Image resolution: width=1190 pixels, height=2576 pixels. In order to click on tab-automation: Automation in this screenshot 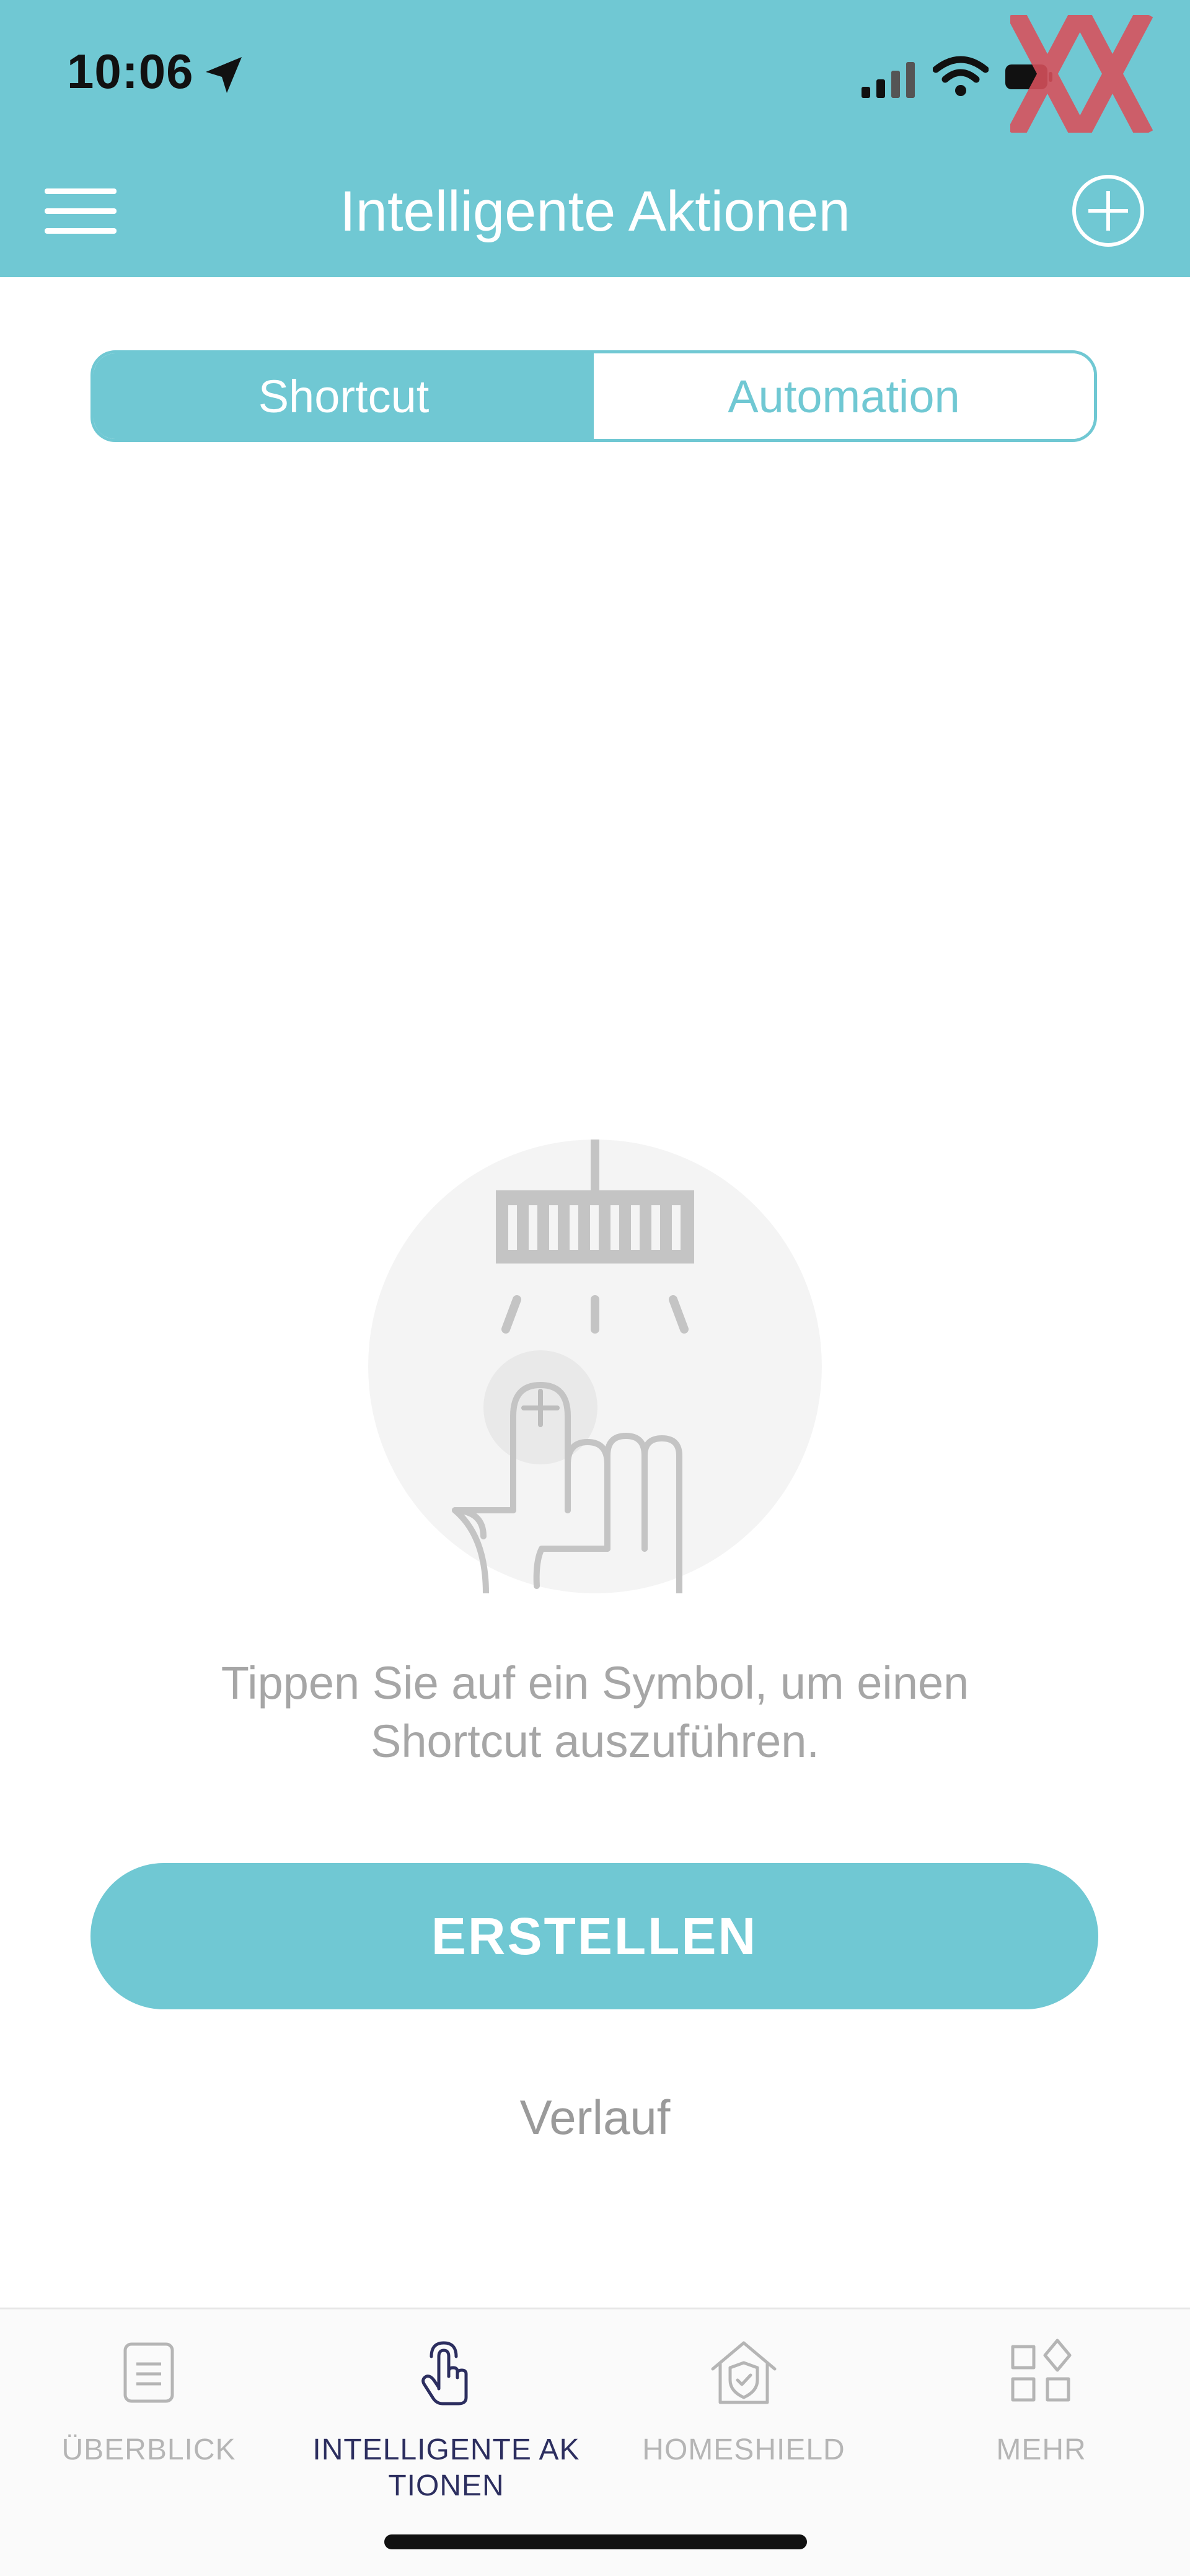, I will do `click(844, 396)`.